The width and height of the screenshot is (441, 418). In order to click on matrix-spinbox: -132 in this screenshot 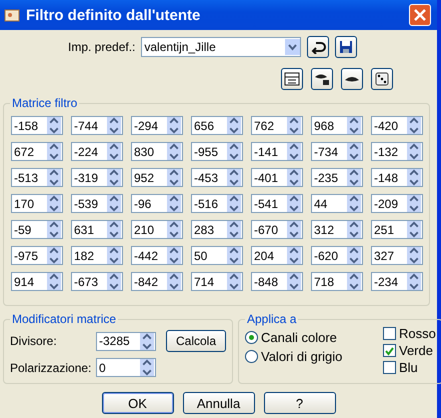, I will do `click(397, 151)`.